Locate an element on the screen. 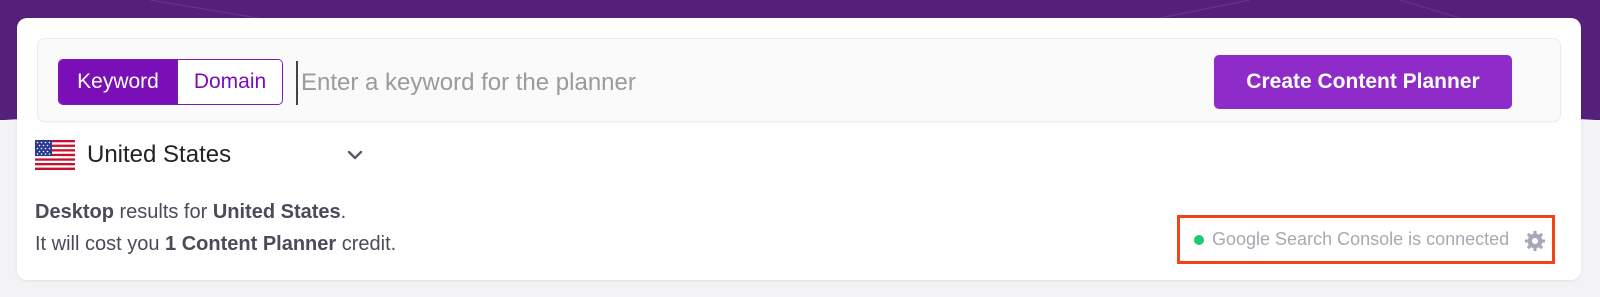 The height and width of the screenshot is (297, 1600). device-info-text: results for is located at coordinates (163, 212).